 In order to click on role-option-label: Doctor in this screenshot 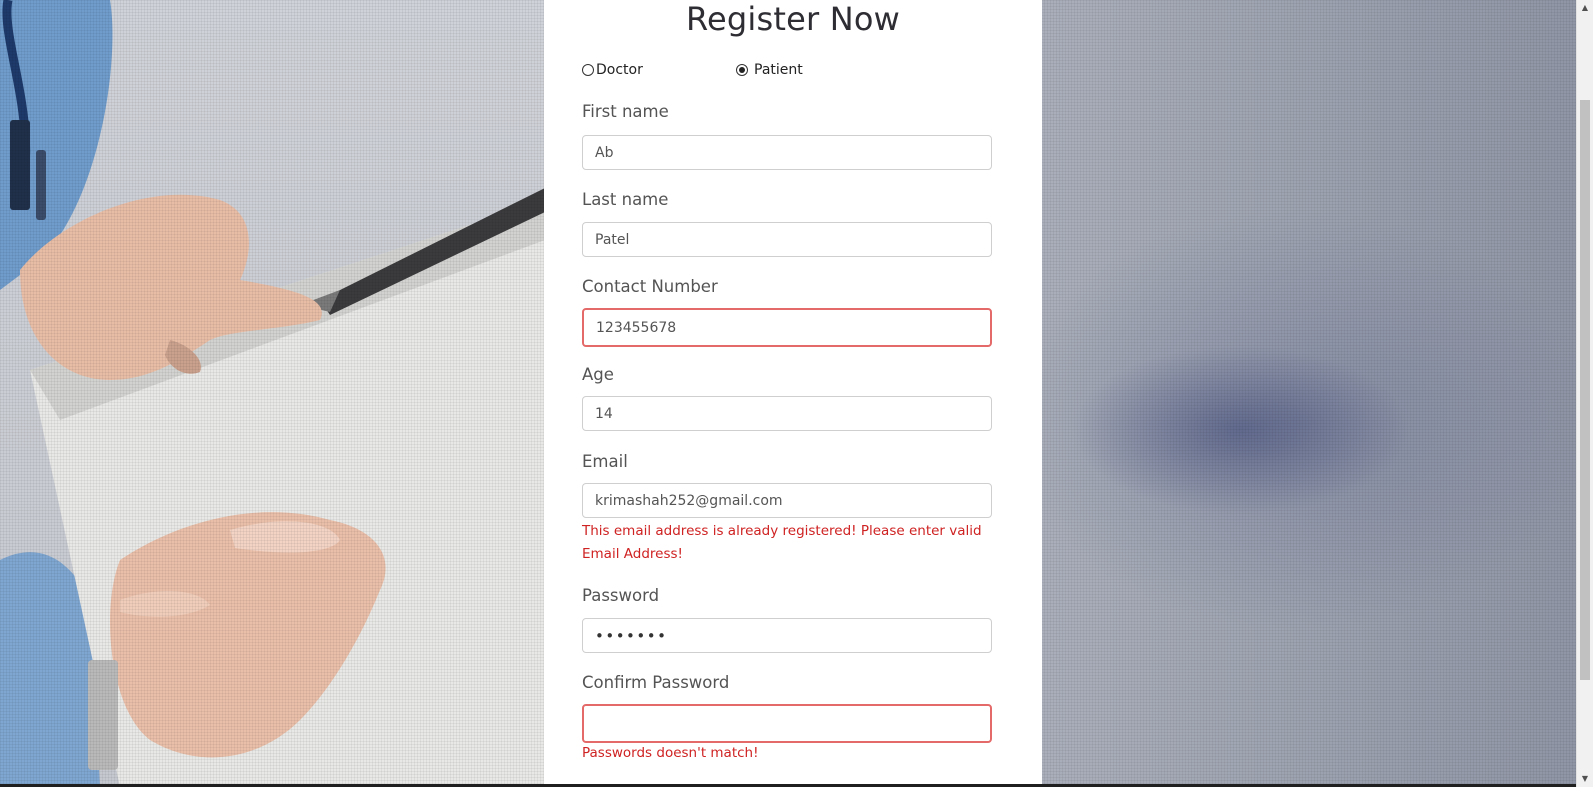, I will do `click(619, 70)`.